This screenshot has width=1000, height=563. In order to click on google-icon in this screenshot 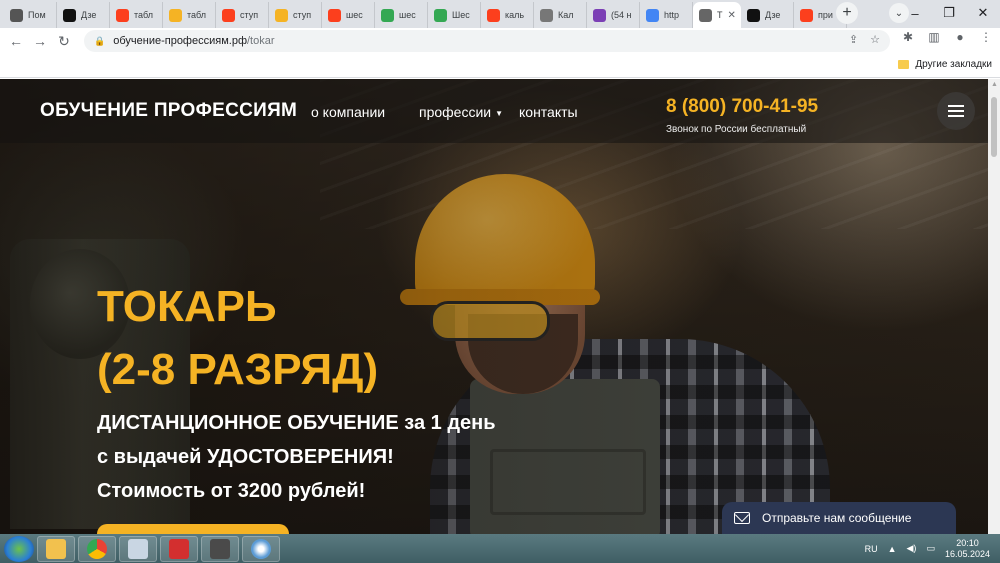, I will do `click(652, 15)`.